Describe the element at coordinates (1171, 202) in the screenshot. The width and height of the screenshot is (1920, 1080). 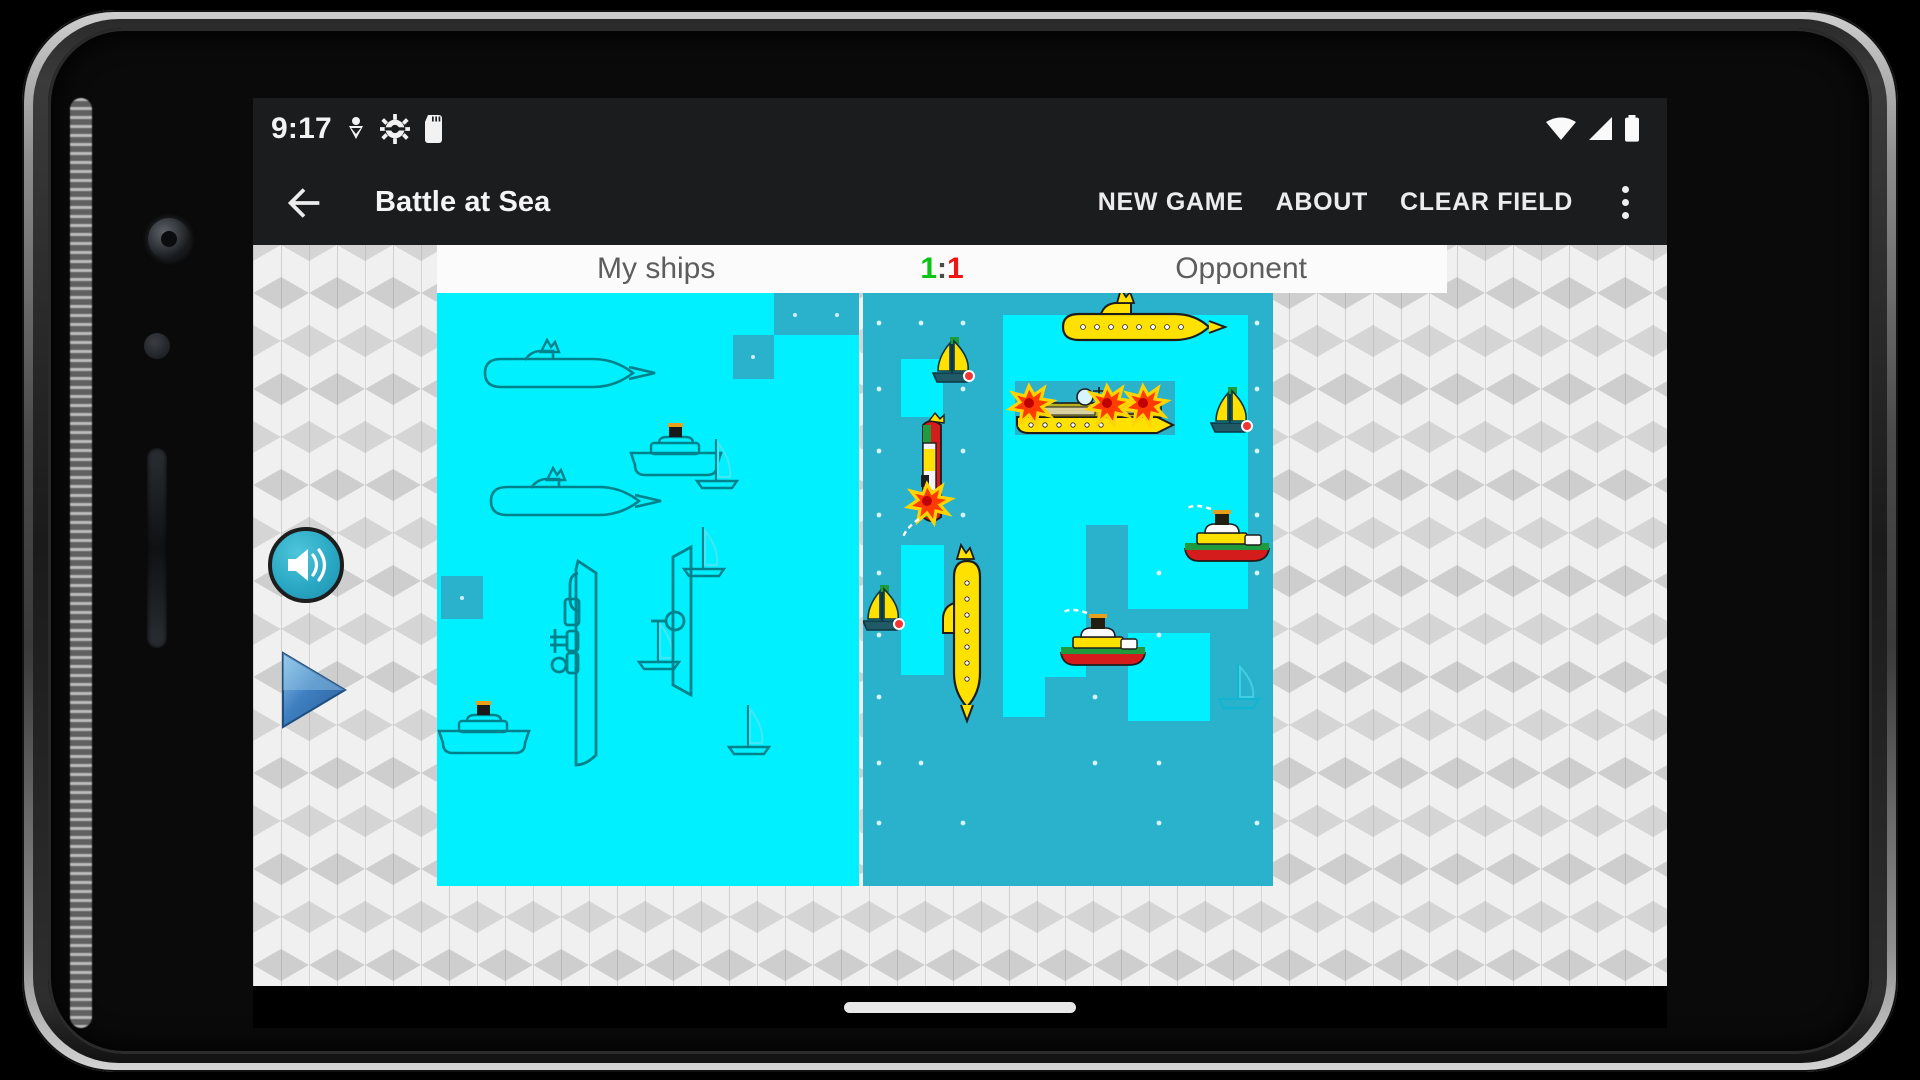
I see `new-game-button: NEW GAME` at that location.